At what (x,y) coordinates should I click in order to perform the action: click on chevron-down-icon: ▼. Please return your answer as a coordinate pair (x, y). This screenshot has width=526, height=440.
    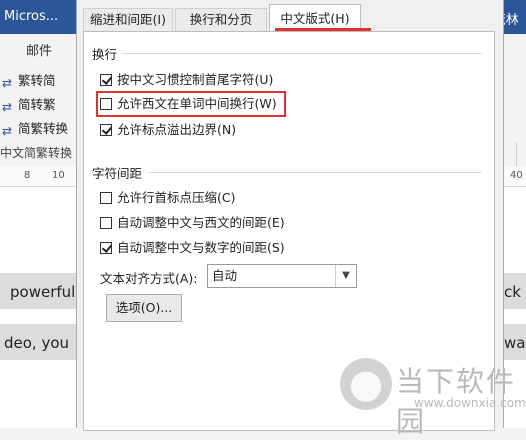
    Looking at the image, I should click on (345, 276).